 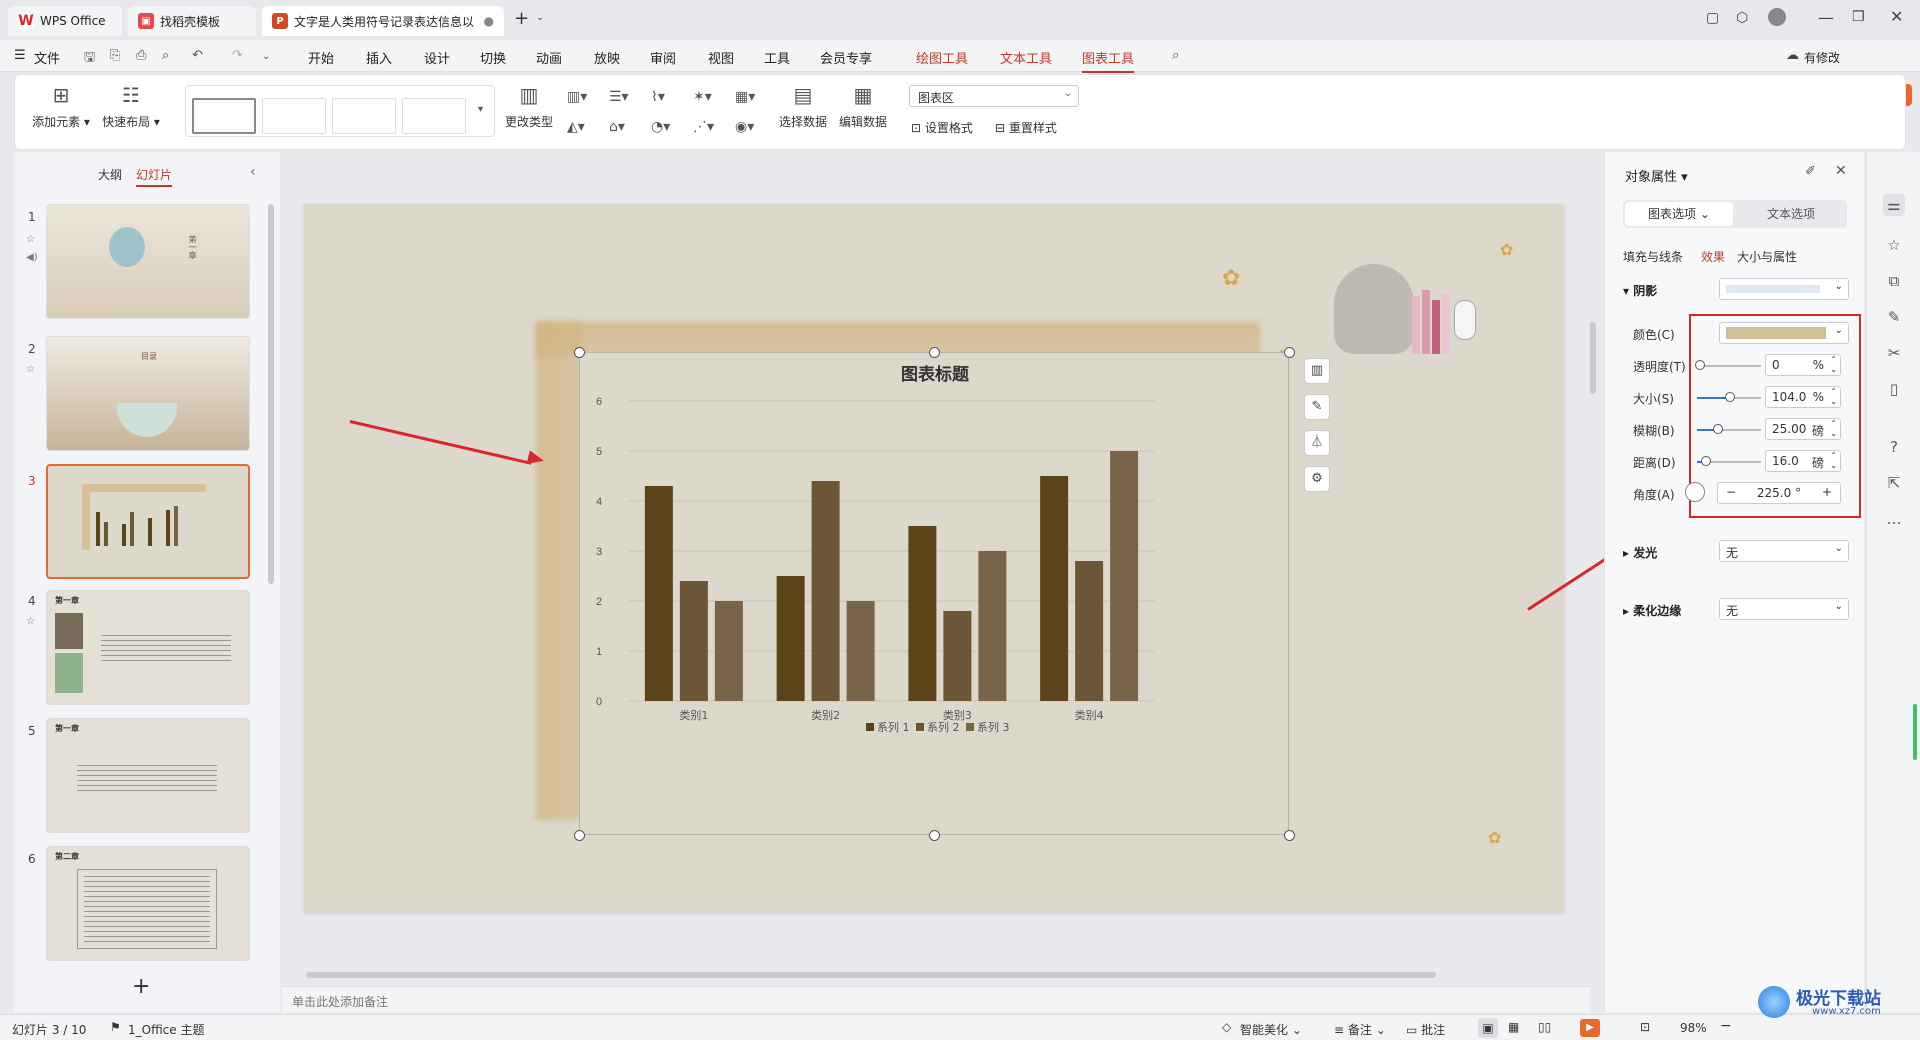 What do you see at coordinates (1803, 429) in the screenshot?
I see `blur-input: 25.00 磅 ⌃ ⌄` at bounding box center [1803, 429].